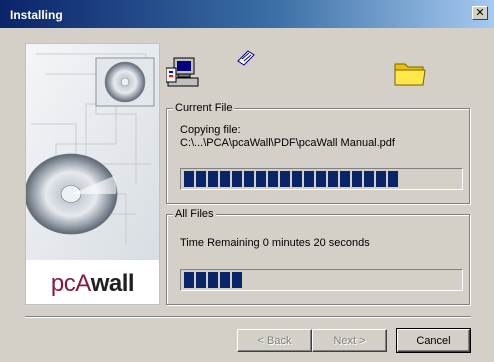 The width and height of the screenshot is (494, 362). What do you see at coordinates (112, 283) in the screenshot?
I see `logo-part2: wall` at bounding box center [112, 283].